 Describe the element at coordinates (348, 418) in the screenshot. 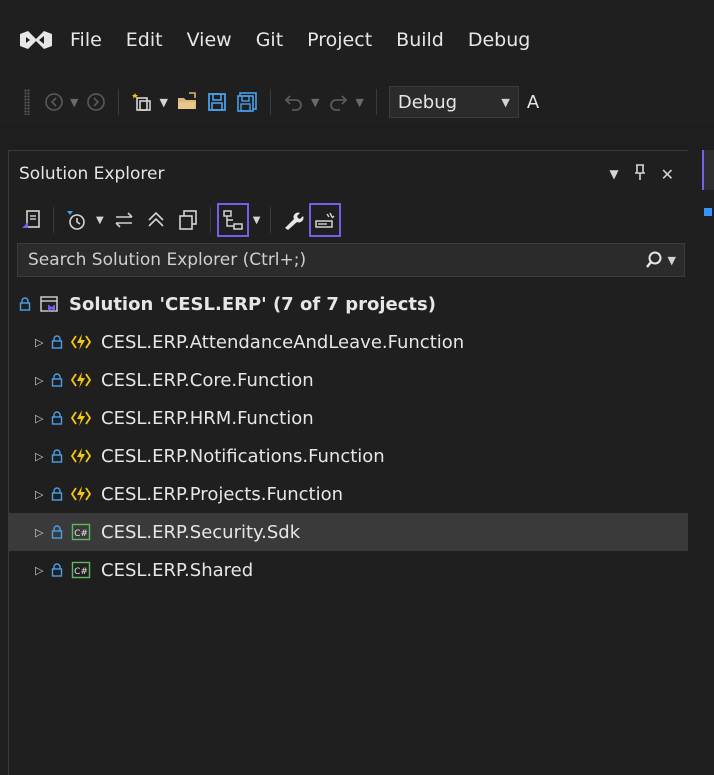

I see `tree-item-project: ▷ CESL.ERP.HRM.Function` at that location.